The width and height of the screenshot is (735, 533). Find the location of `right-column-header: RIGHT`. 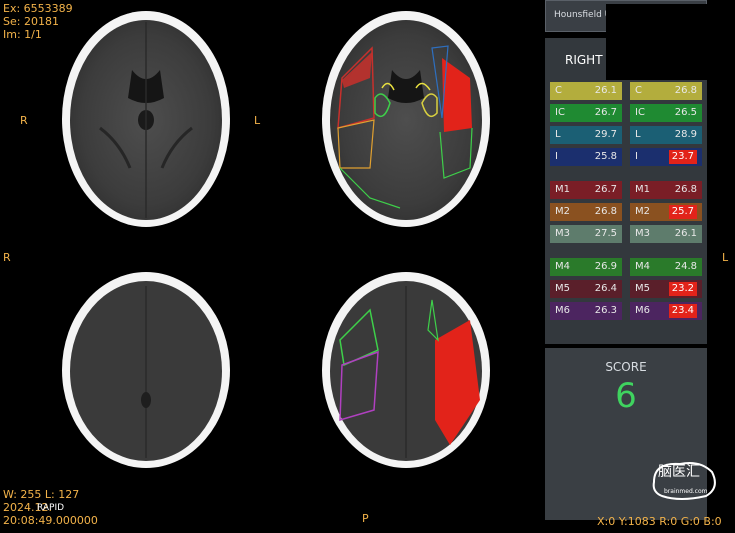

right-column-header: RIGHT is located at coordinates (584, 60).